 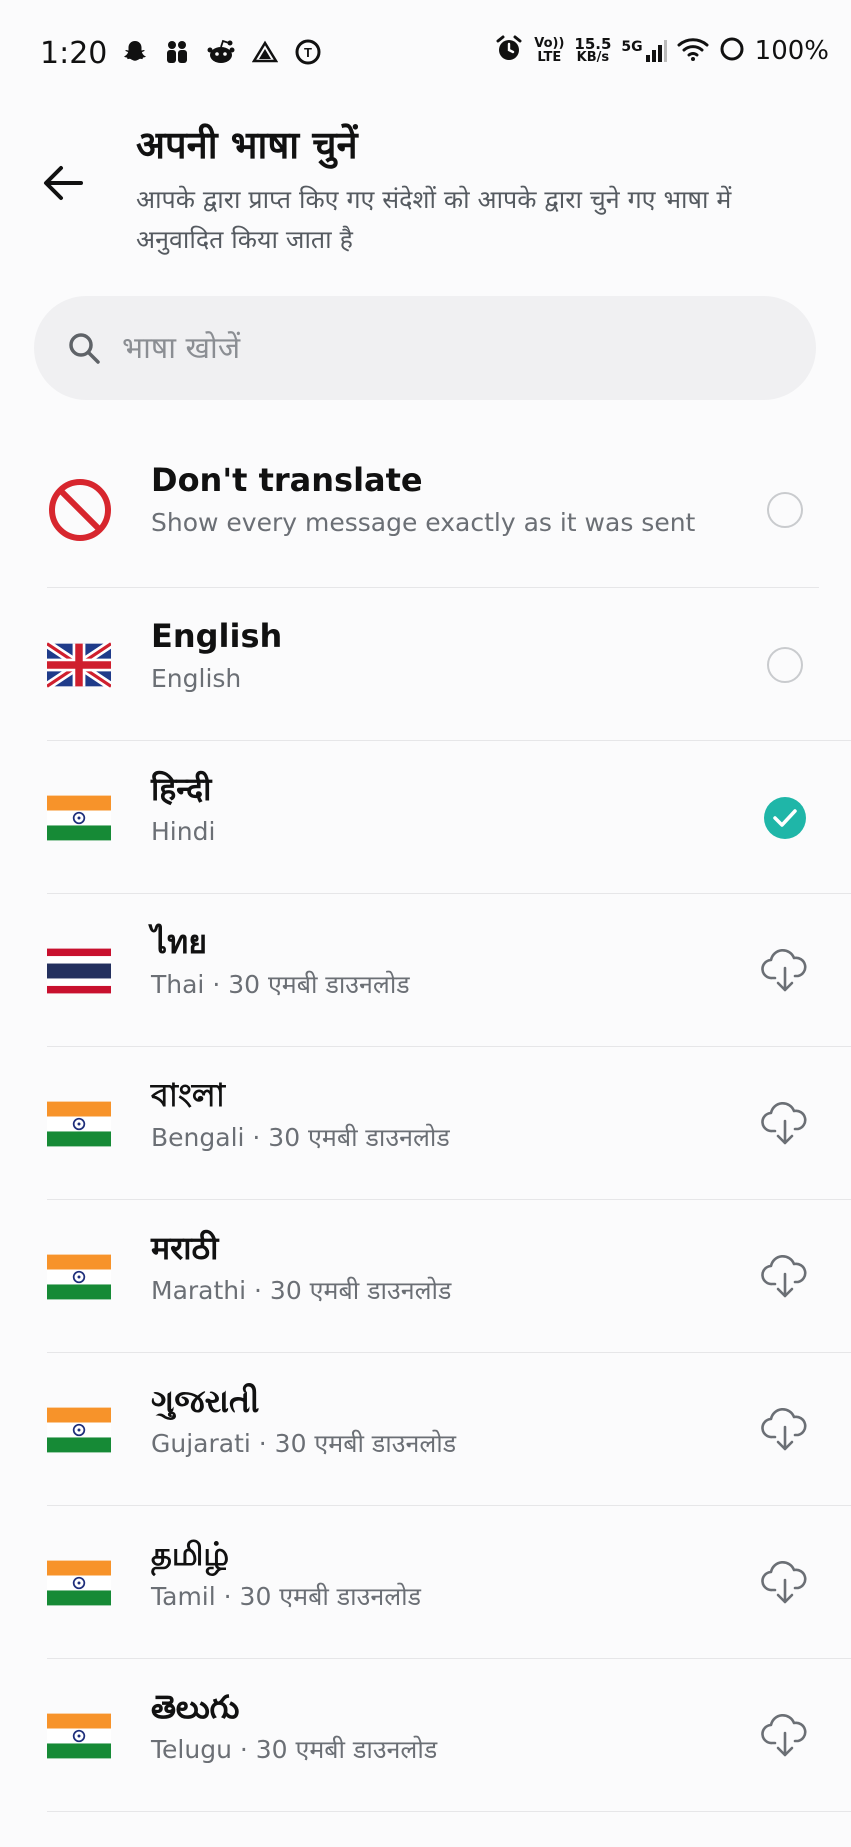 I want to click on language-subtitle: Tamil · 30 एमबी डाउनलोड, so click(x=286, y=1596).